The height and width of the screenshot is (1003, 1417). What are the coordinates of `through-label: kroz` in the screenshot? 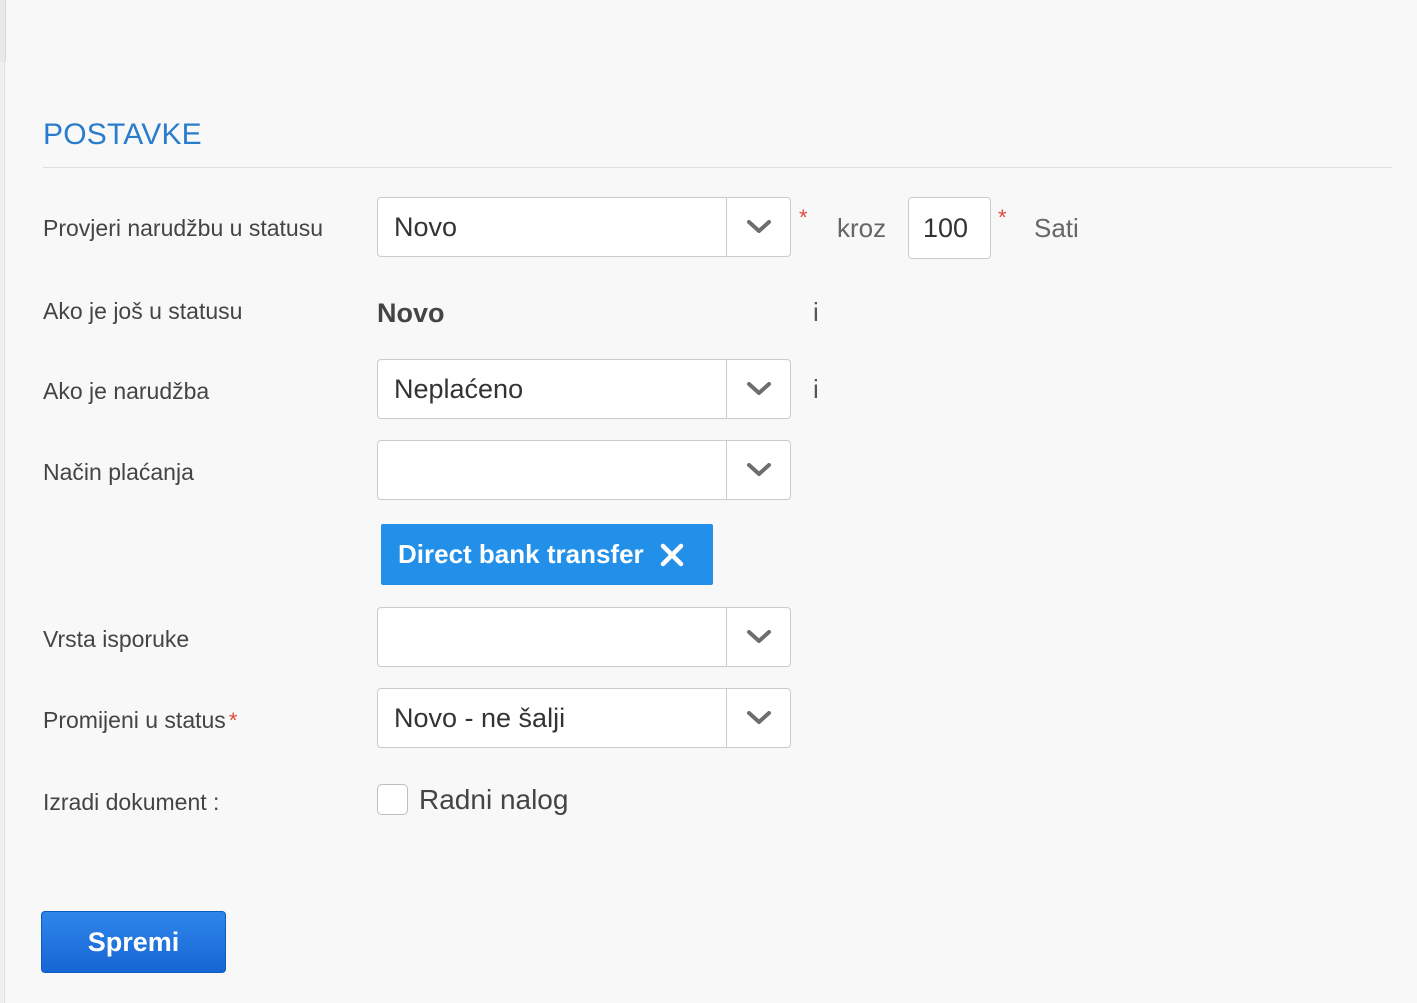 It's located at (862, 228).